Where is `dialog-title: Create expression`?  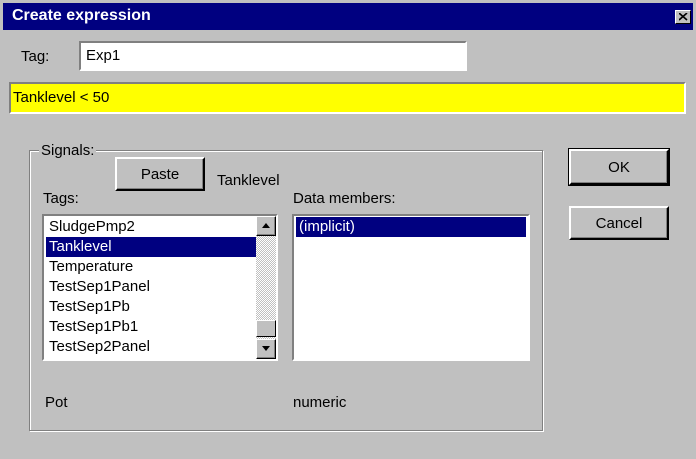 dialog-title: Create expression is located at coordinates (81, 15).